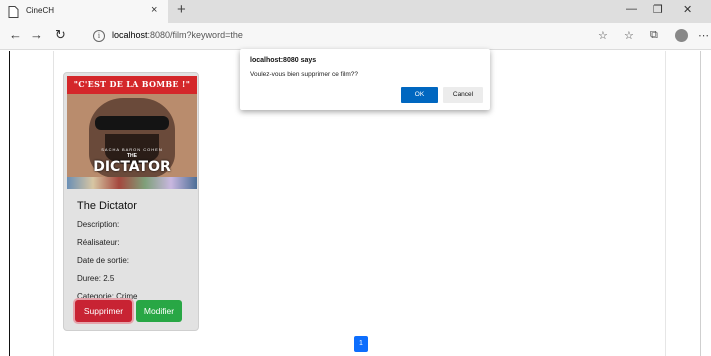  I want to click on pagination-page-1: 1, so click(361, 344).